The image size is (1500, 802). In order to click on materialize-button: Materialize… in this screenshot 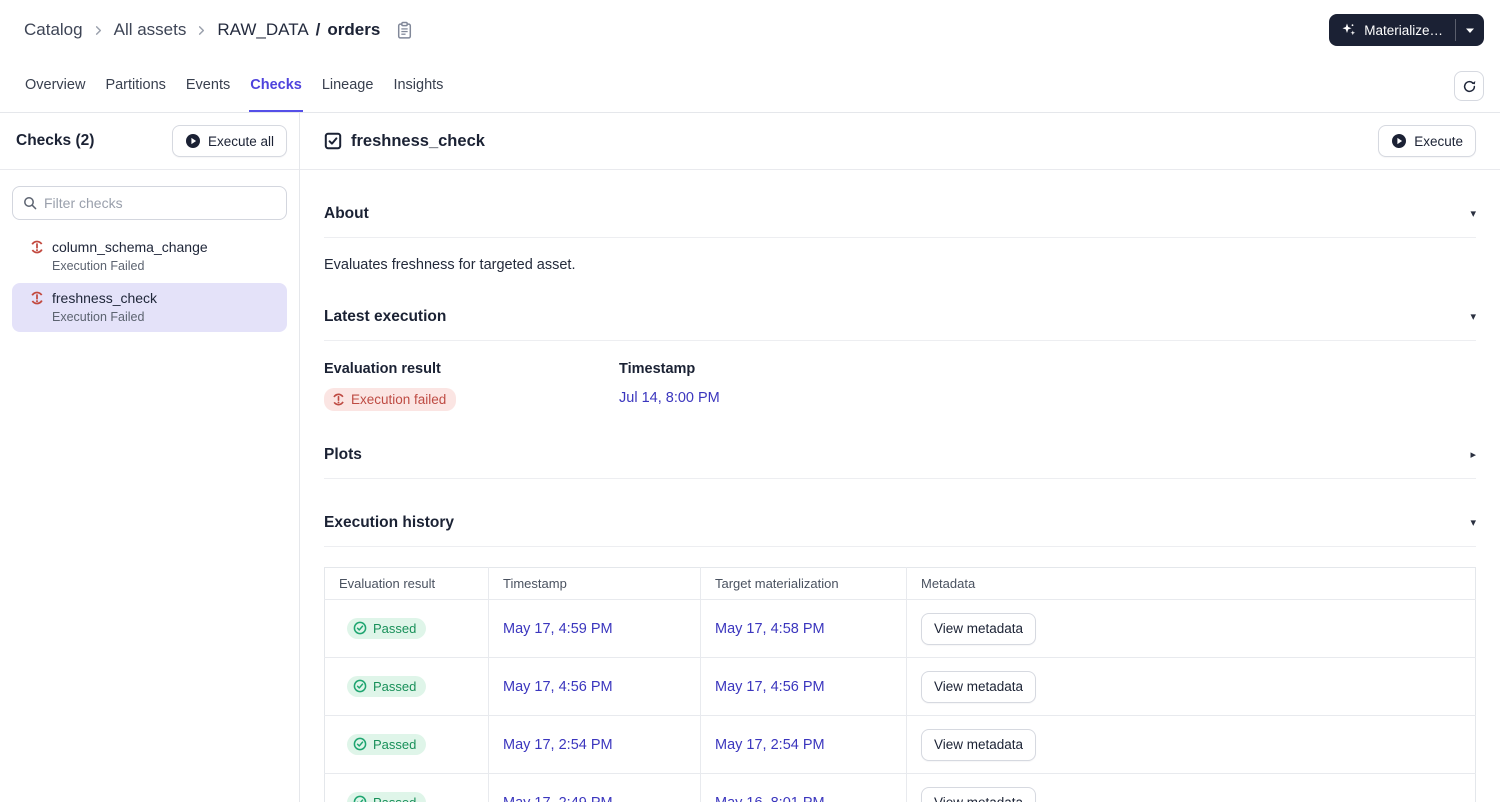, I will do `click(1392, 30)`.